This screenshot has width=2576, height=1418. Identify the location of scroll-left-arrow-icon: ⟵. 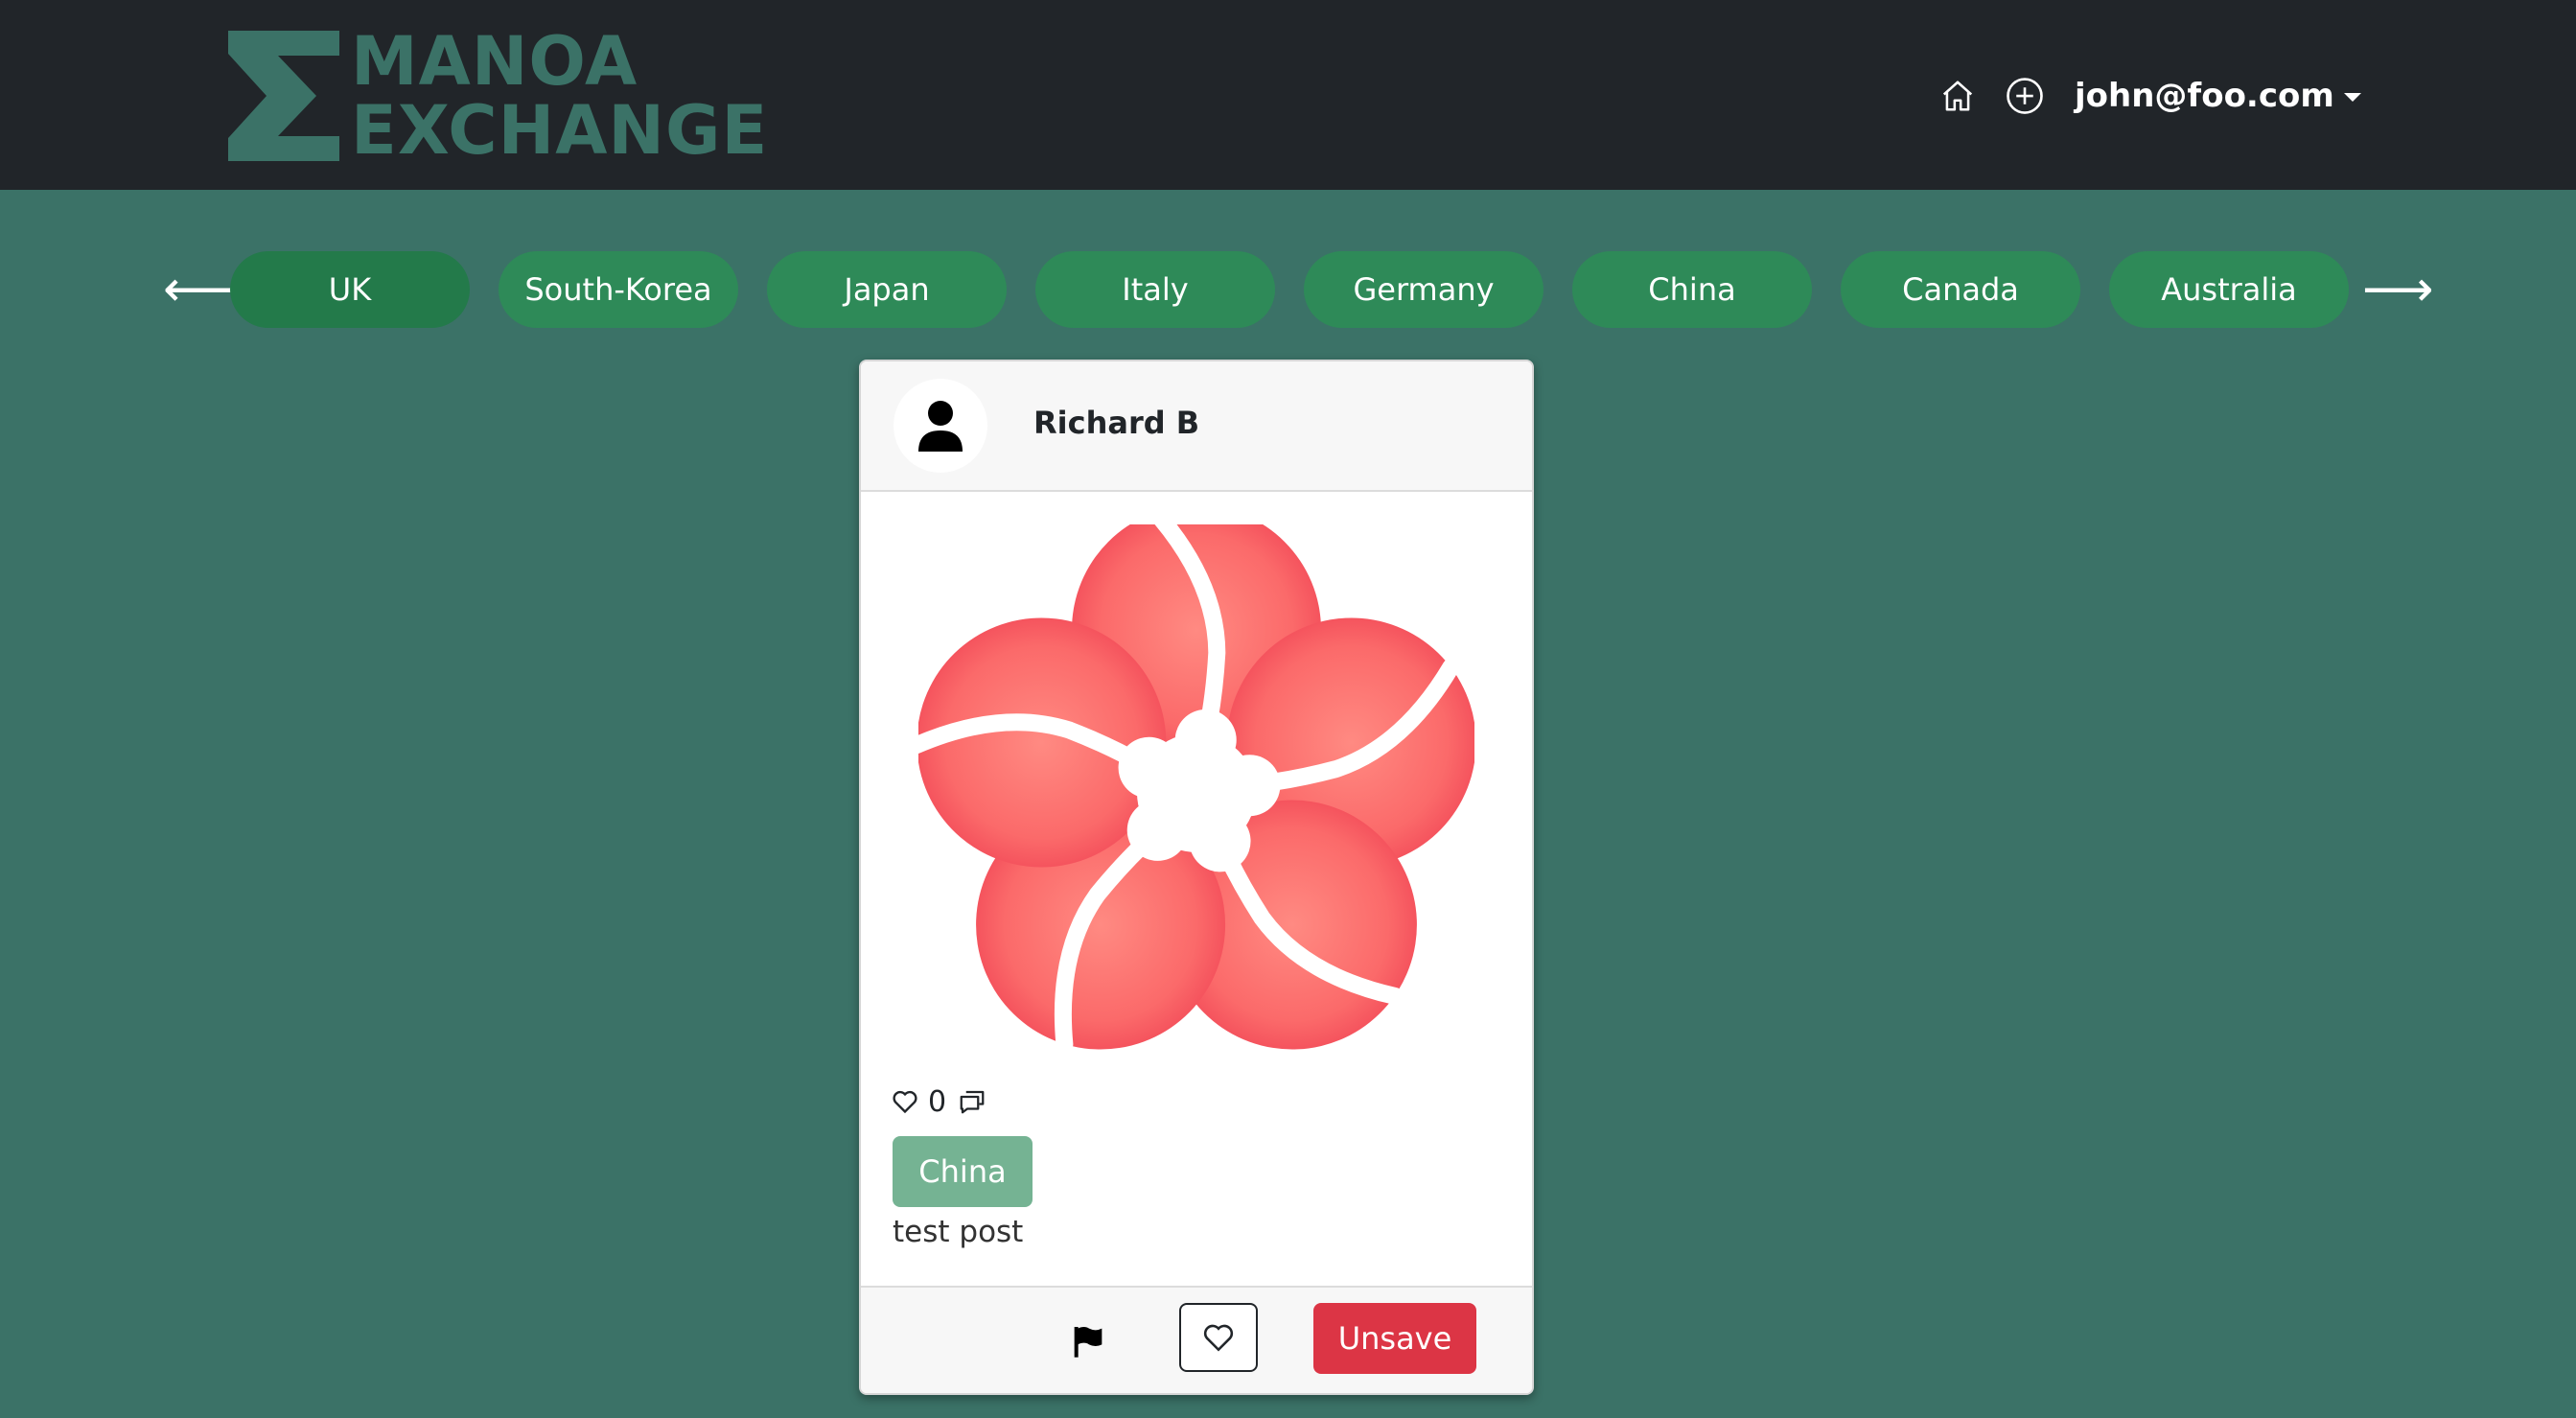
(199, 289).